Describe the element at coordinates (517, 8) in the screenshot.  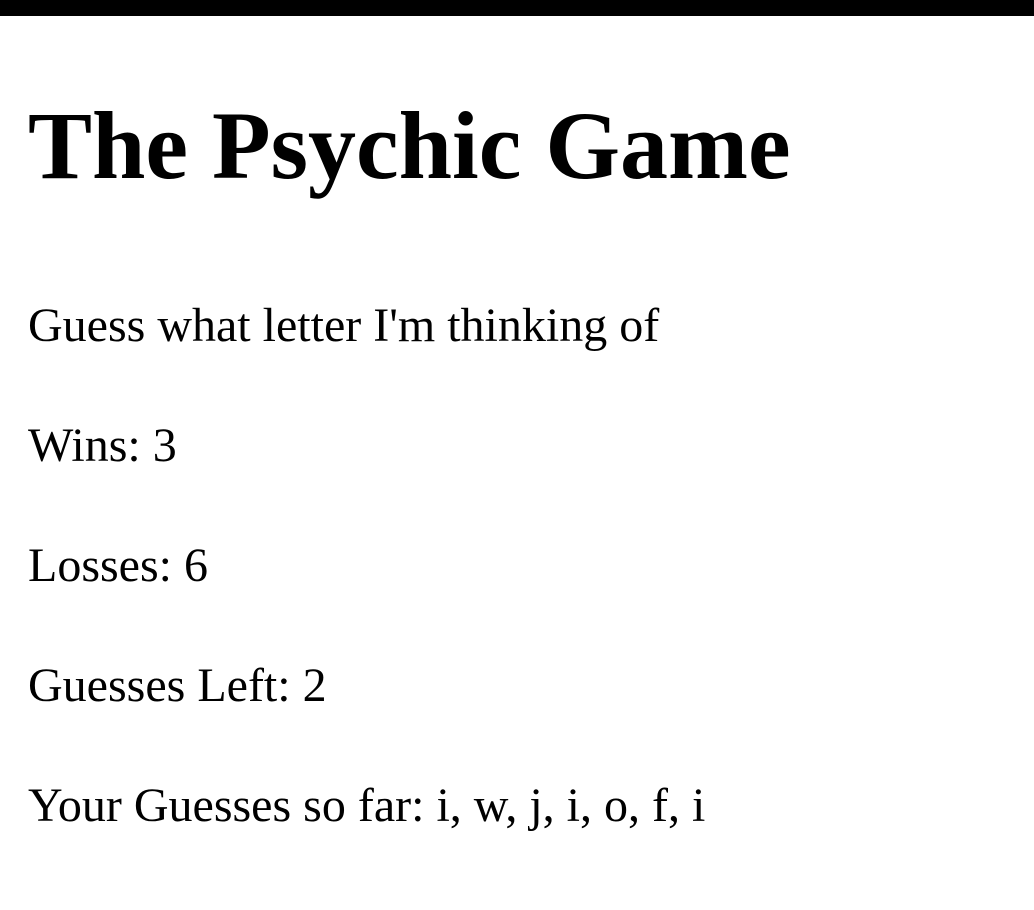
I see `top-window-bar` at that location.